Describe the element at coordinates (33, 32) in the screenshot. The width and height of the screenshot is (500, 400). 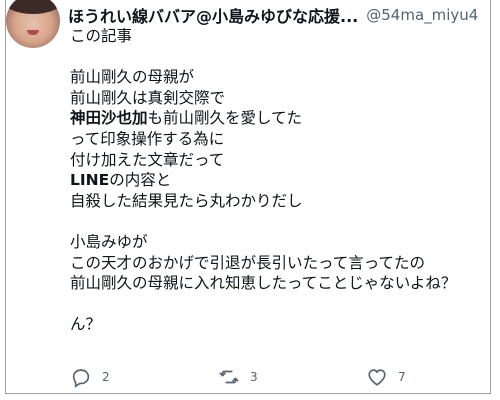
I see `avatar-mouth` at that location.